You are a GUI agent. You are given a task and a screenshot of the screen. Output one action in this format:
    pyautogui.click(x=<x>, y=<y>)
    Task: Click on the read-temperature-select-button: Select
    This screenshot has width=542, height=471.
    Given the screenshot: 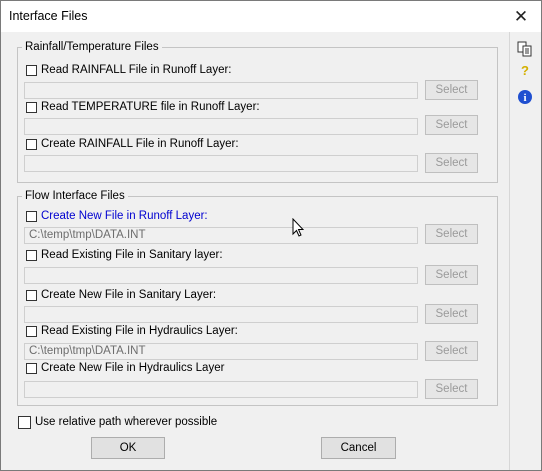 What is the action you would take?
    pyautogui.click(x=451, y=125)
    